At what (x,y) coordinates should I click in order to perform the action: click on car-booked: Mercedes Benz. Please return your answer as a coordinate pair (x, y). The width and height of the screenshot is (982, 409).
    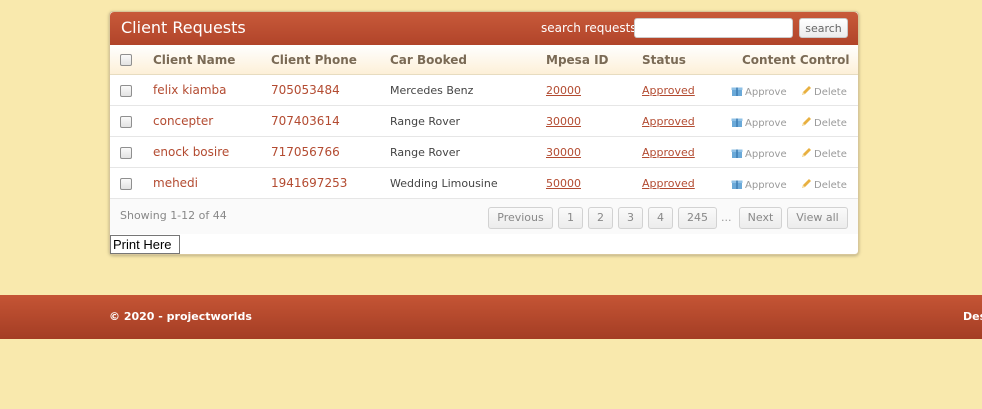
    Looking at the image, I should click on (432, 90).